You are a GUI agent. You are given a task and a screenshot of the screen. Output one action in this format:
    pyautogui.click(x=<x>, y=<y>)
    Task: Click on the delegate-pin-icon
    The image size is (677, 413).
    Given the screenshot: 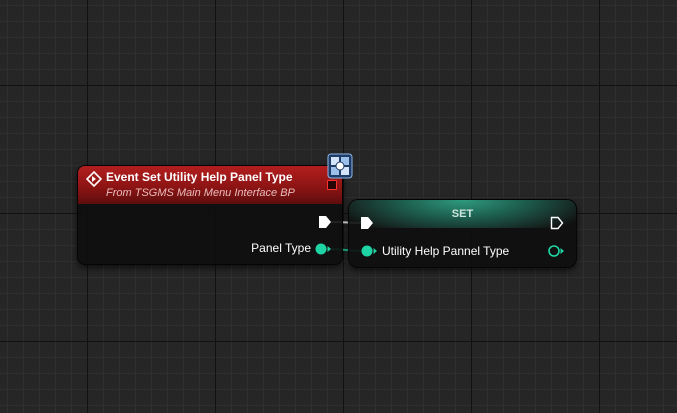 What is the action you would take?
    pyautogui.click(x=332, y=185)
    